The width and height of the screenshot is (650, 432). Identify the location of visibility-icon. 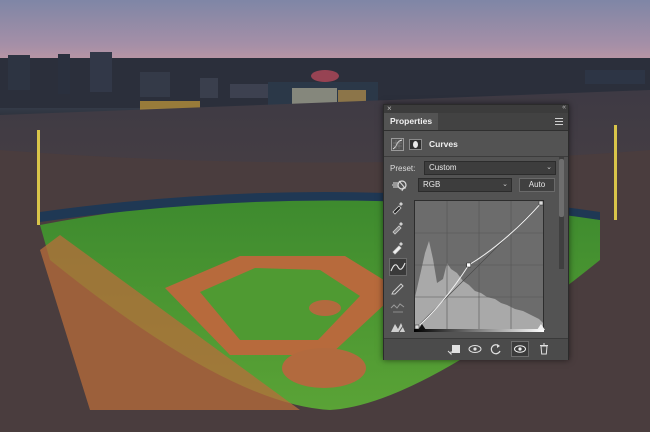
(520, 349).